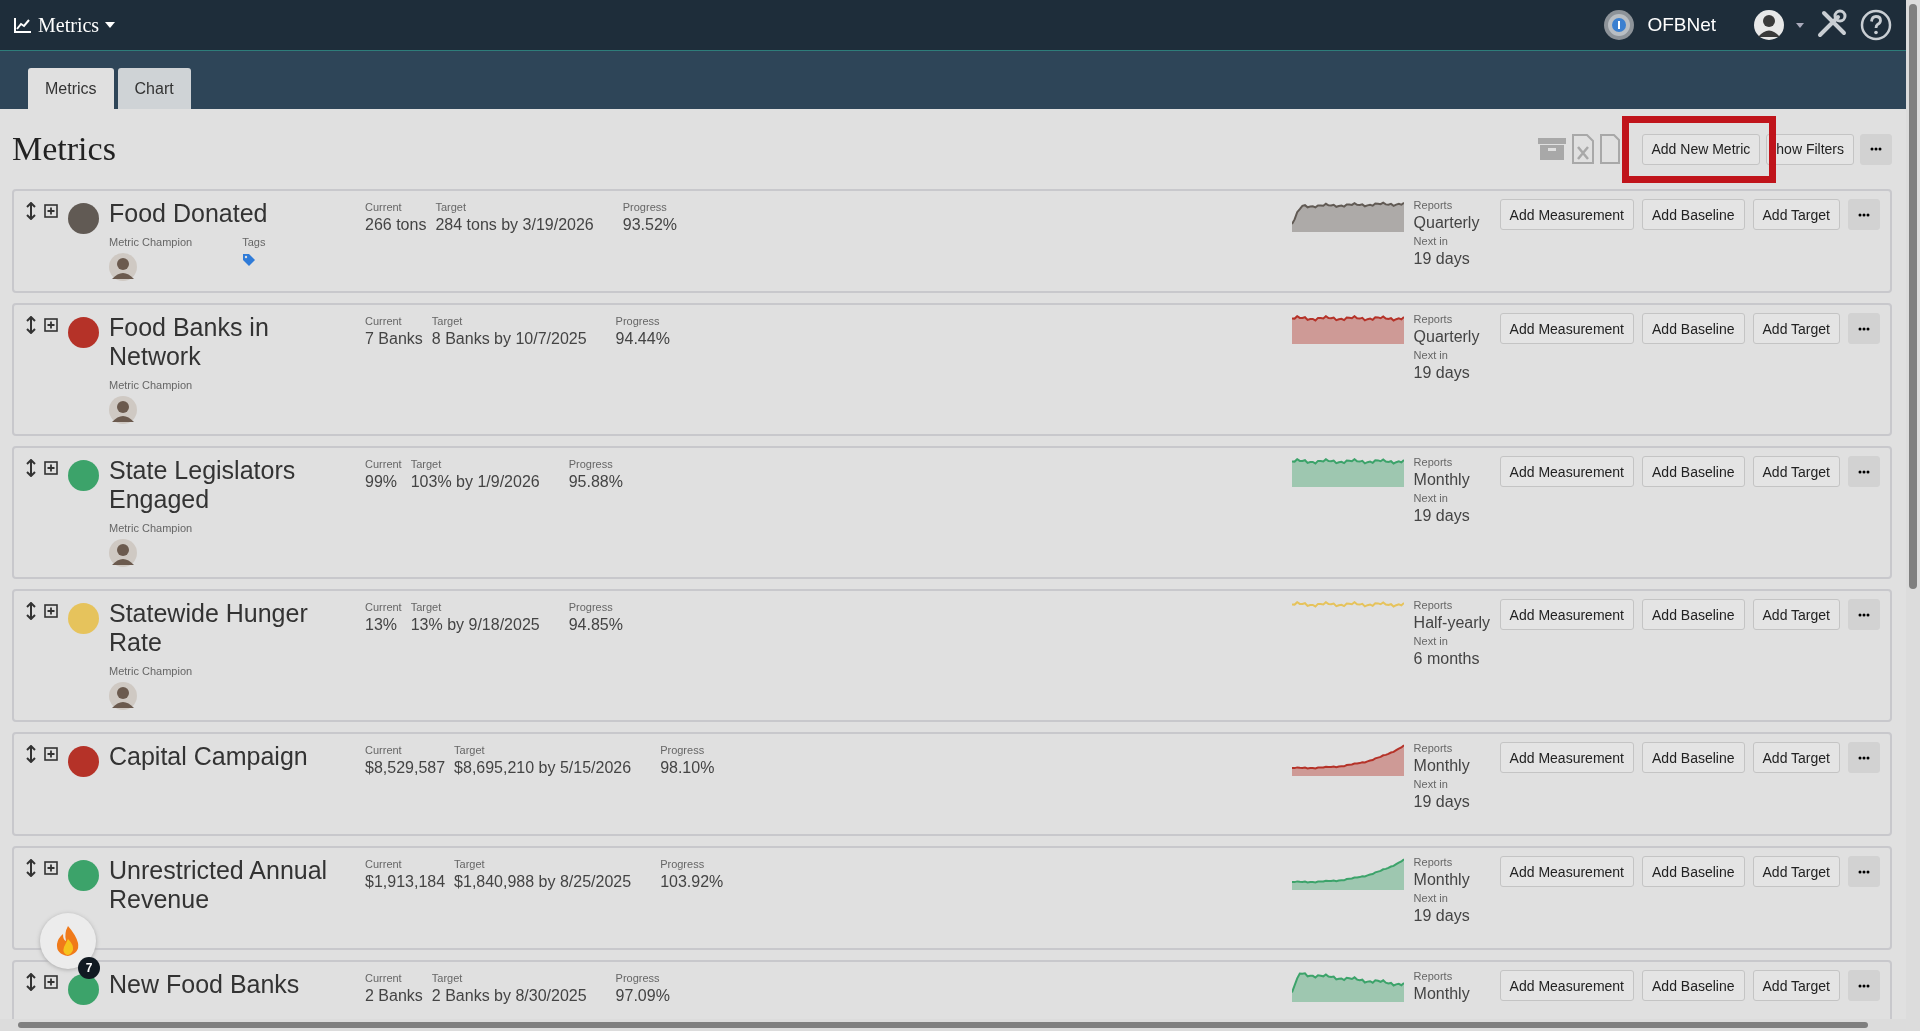 This screenshot has width=1920, height=1031. I want to click on tab: Metrics, so click(71, 88).